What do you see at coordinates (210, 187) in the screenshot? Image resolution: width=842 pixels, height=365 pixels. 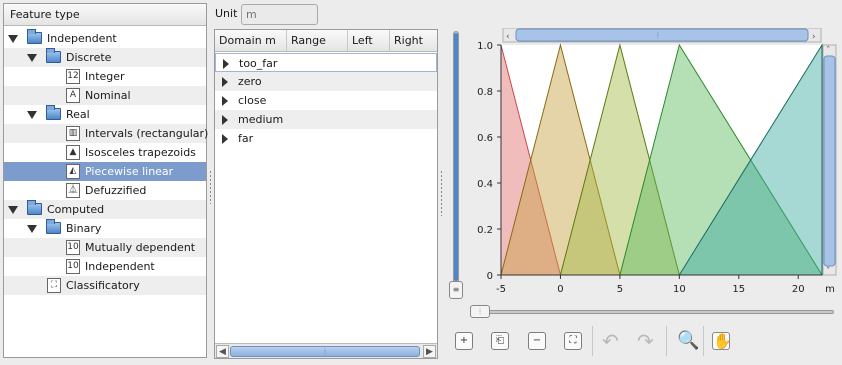 I see `left-splitter-grip` at bounding box center [210, 187].